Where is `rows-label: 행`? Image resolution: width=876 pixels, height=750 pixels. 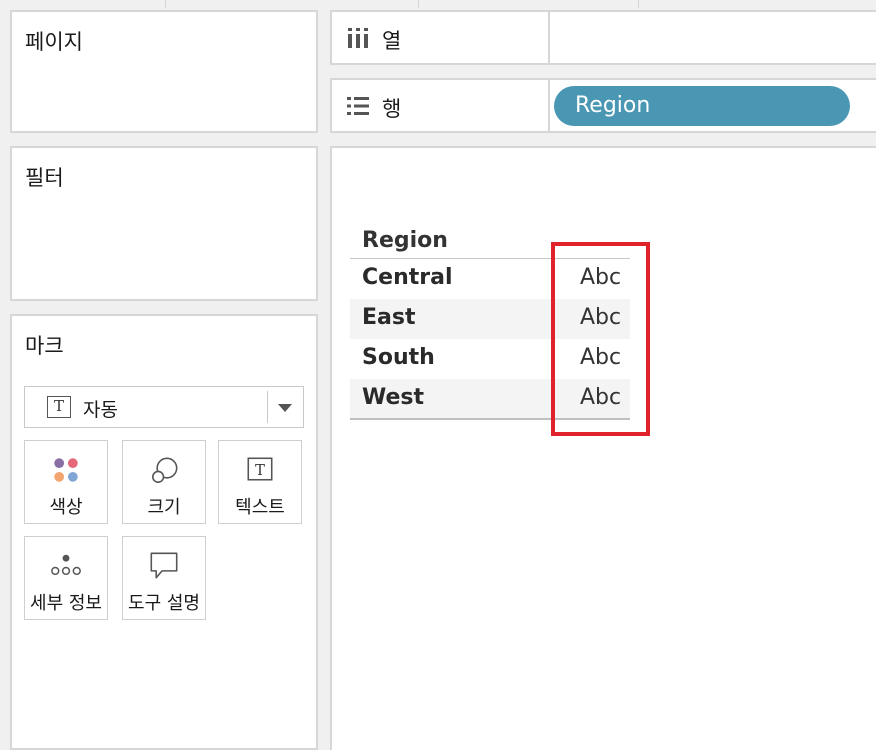 rows-label: 행 is located at coordinates (392, 109).